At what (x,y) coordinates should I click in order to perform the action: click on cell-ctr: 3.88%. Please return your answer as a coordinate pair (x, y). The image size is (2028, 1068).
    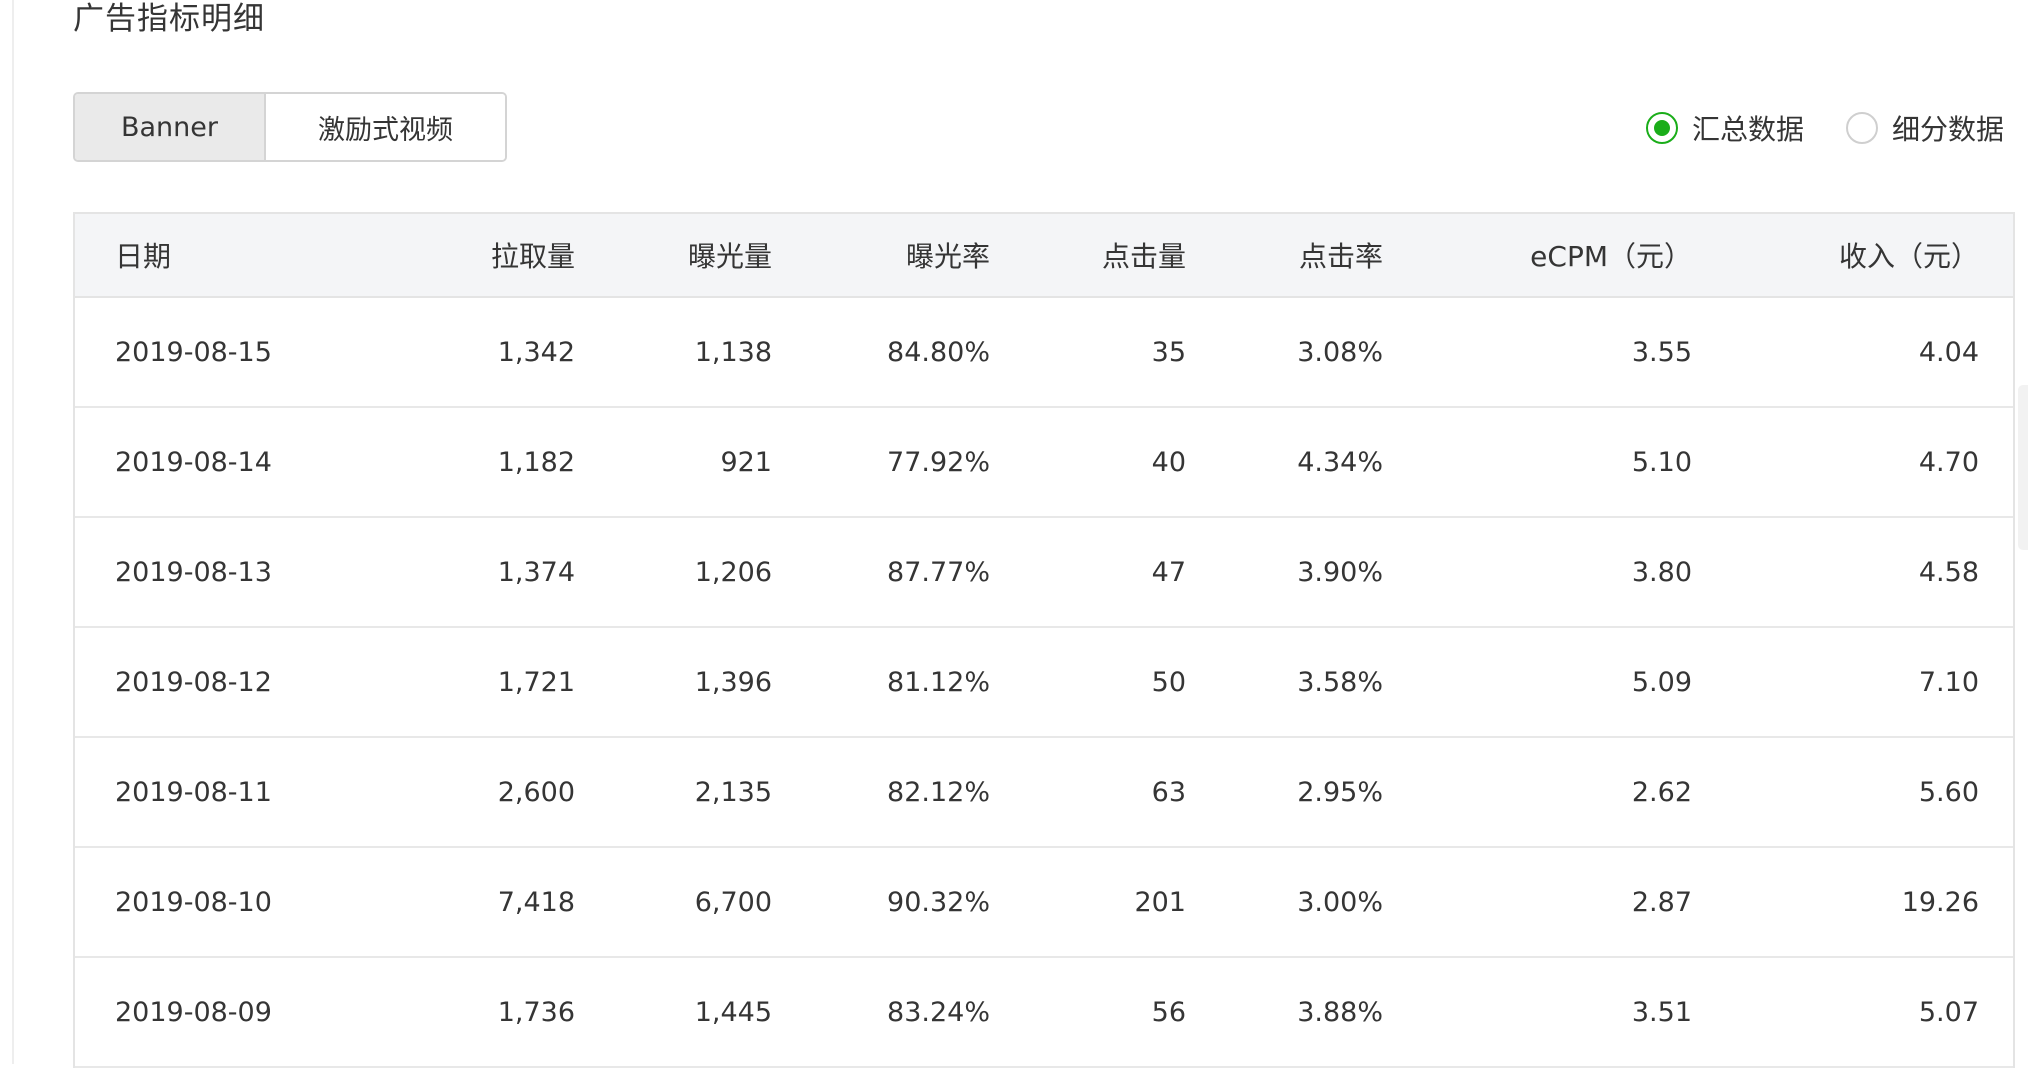
    Looking at the image, I should click on (1340, 1012).